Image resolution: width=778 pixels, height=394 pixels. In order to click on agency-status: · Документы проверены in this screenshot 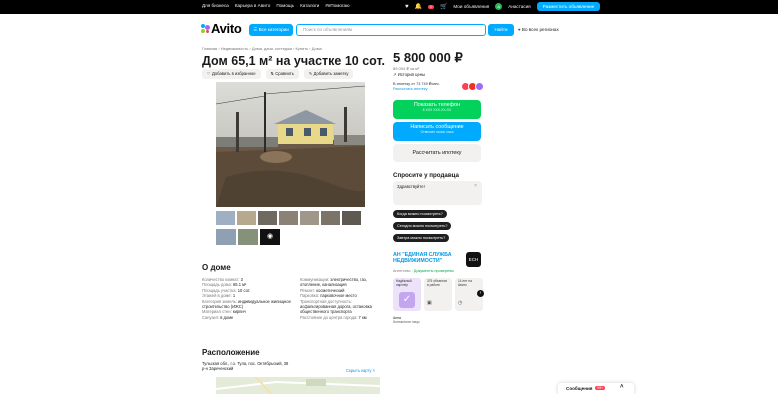, I will do `click(432, 271)`.